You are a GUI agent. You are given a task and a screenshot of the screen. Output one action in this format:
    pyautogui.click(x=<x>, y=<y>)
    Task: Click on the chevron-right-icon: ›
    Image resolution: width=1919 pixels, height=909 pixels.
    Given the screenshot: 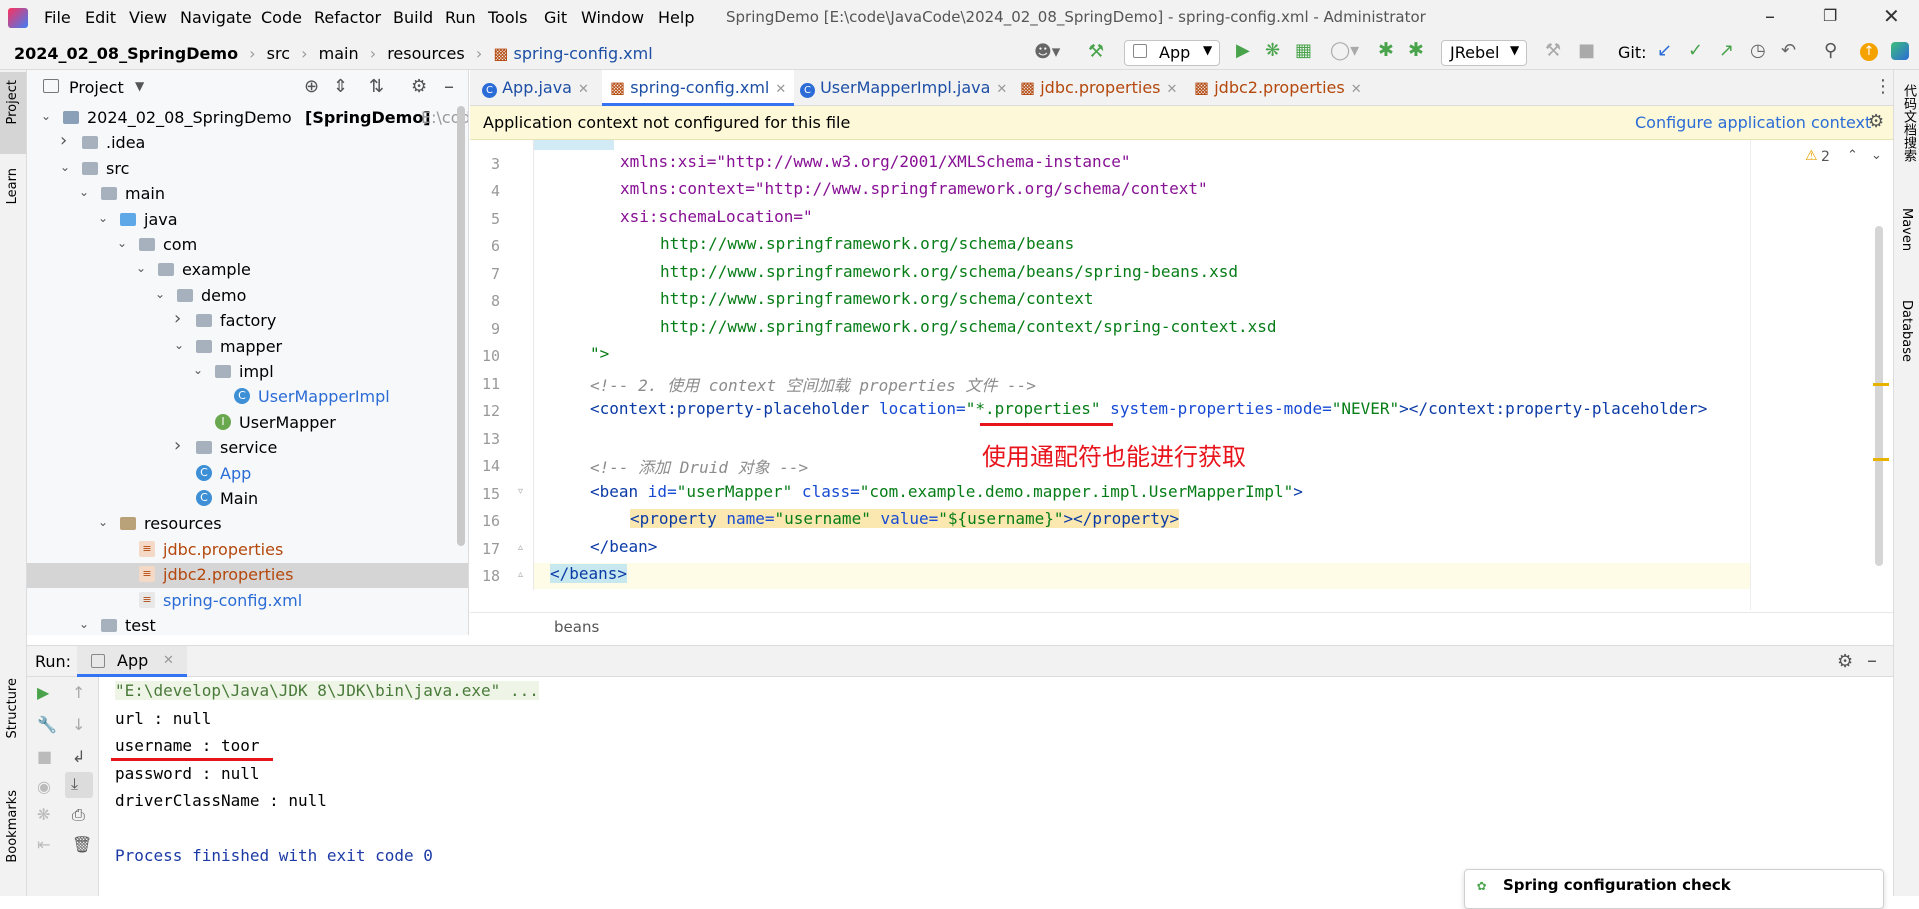 What is the action you would take?
    pyautogui.click(x=63, y=140)
    